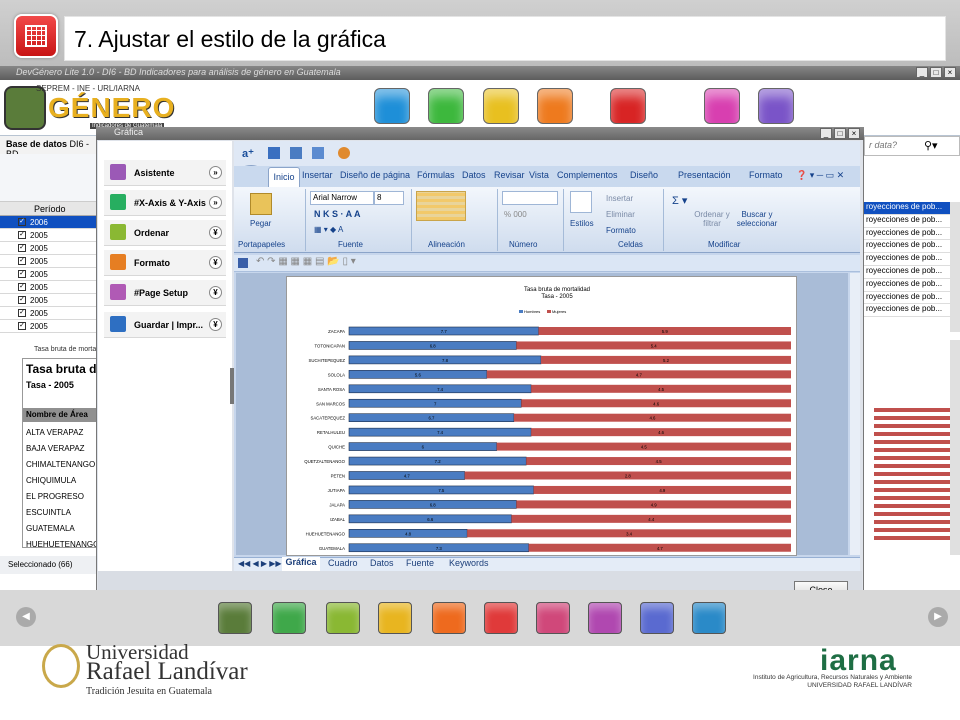 The height and width of the screenshot is (720, 960). I want to click on tab-complementos: Complementos, so click(587, 175).